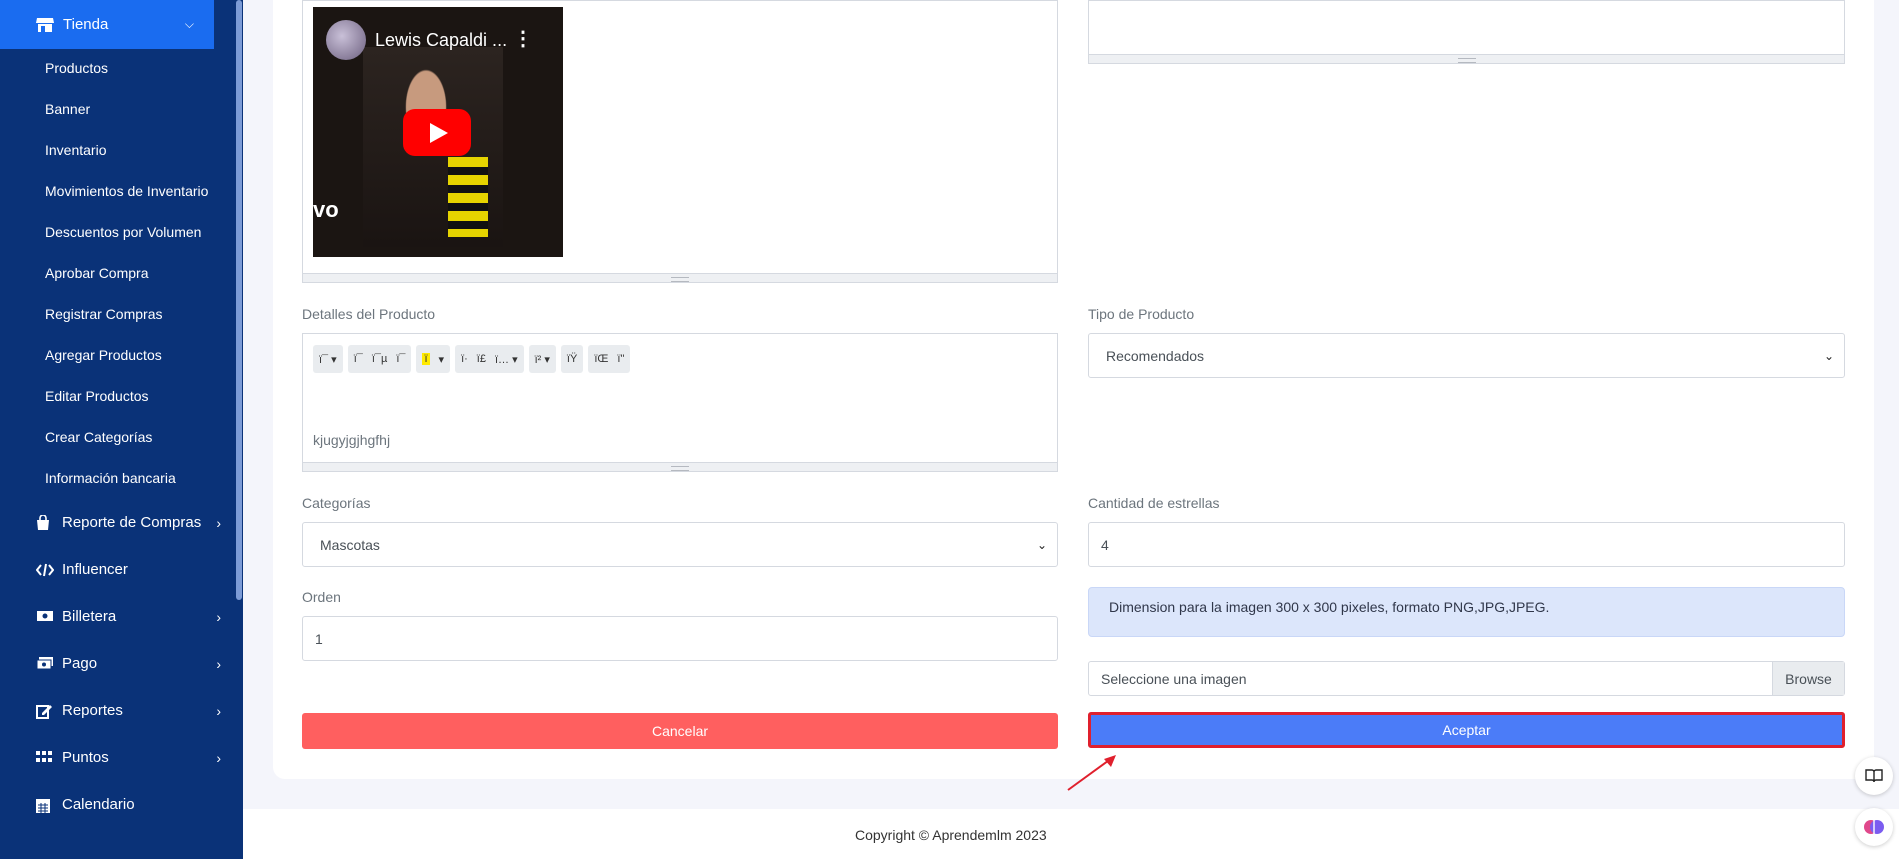  What do you see at coordinates (44, 522) in the screenshot?
I see `shopping-bag-icon` at bounding box center [44, 522].